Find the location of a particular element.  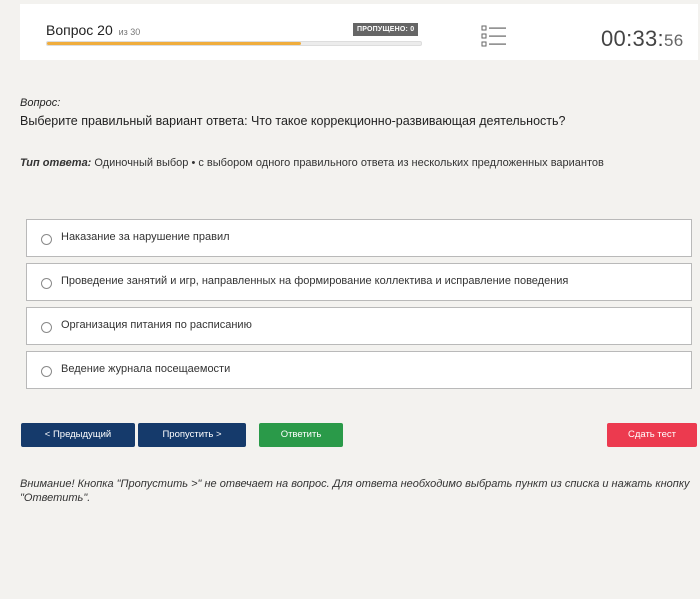

submit-test-button: Сдать тест is located at coordinates (652, 435).